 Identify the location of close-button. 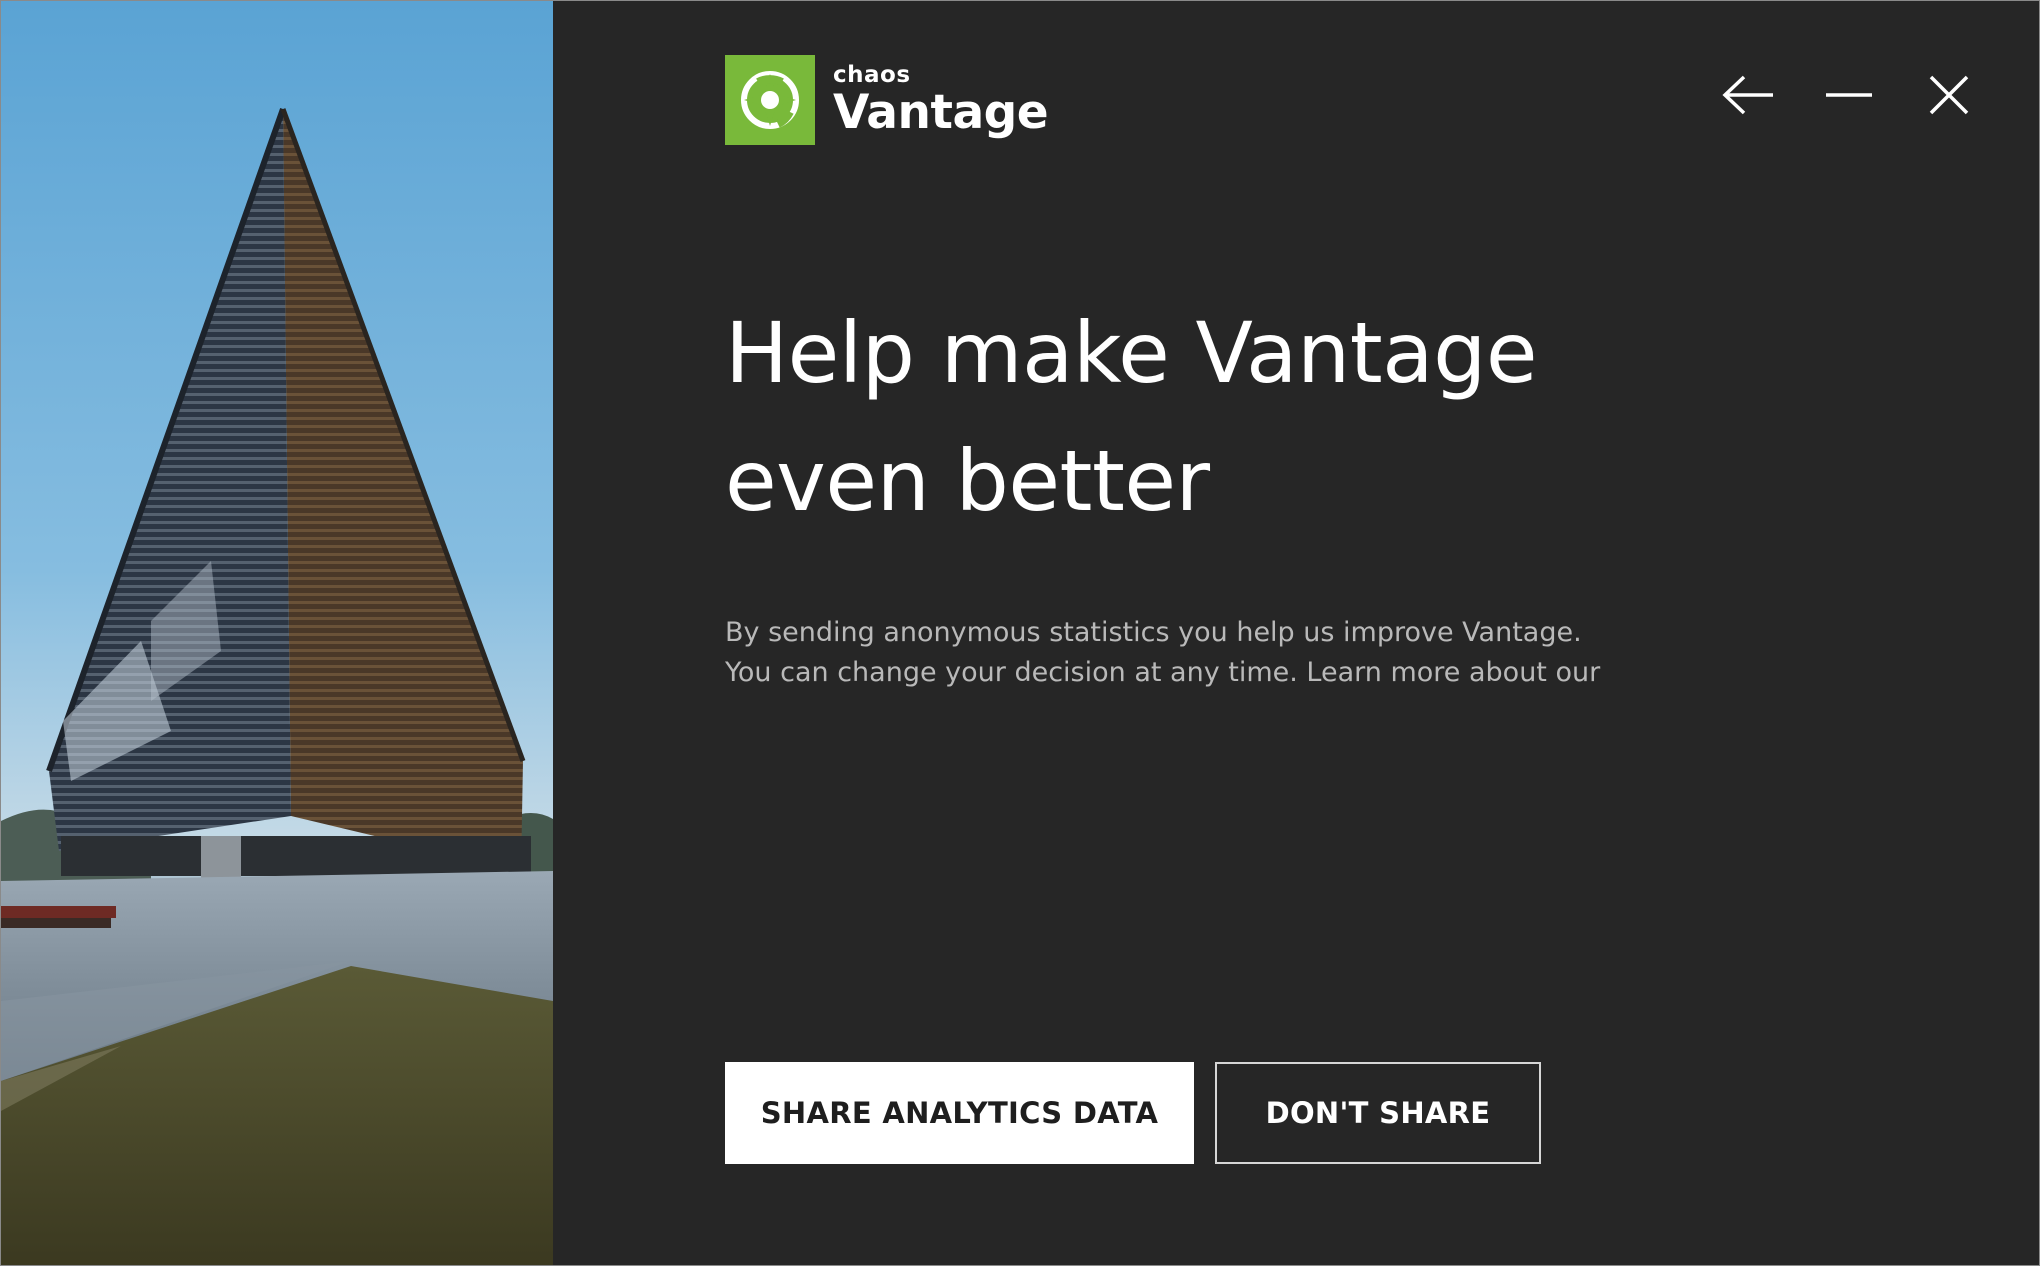
(1949, 95).